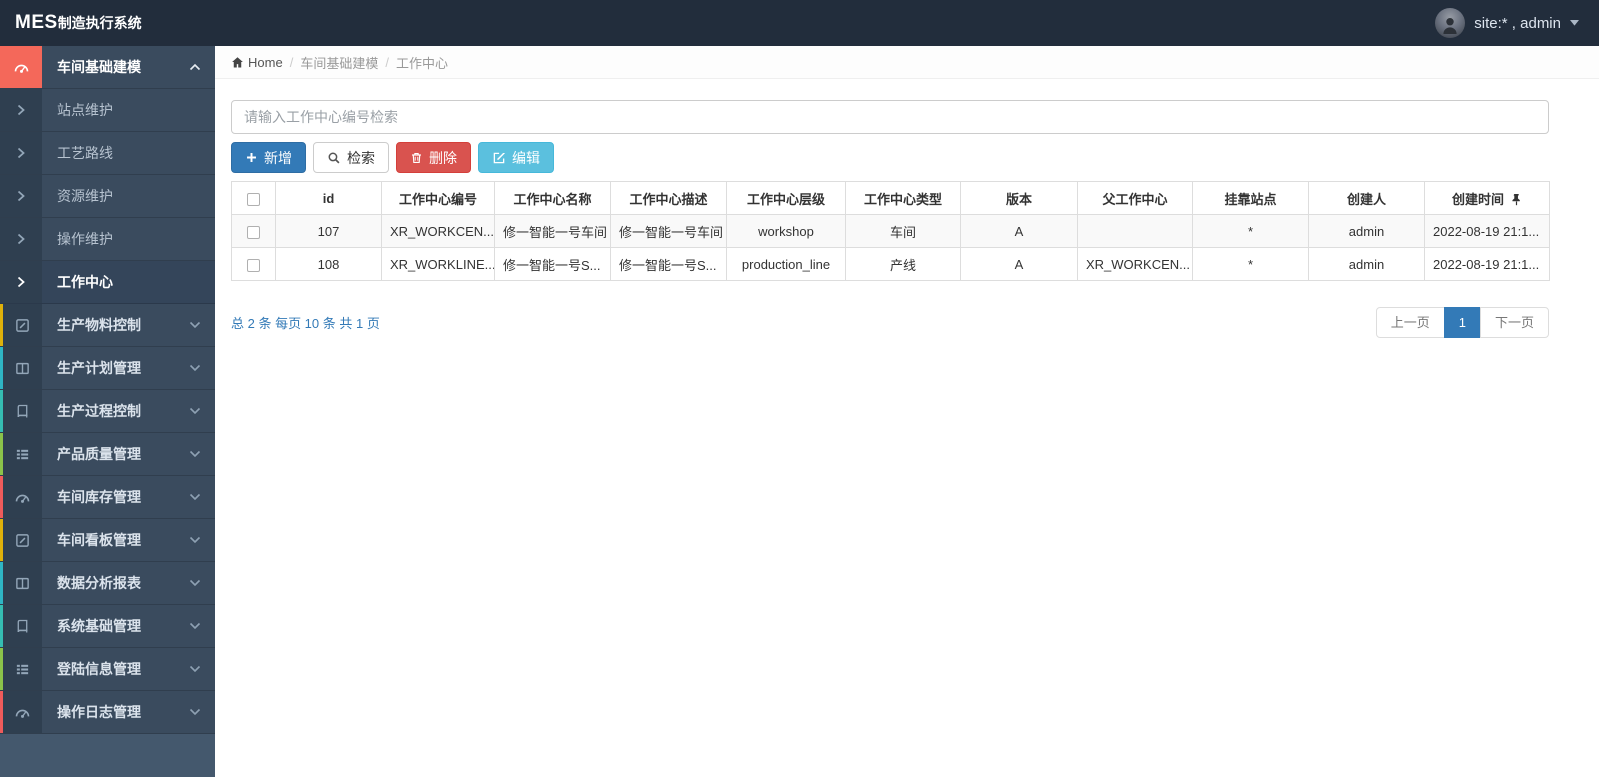 Image resolution: width=1599 pixels, height=777 pixels. Describe the element at coordinates (328, 231) in the screenshot. I see `table-cell: 107` at that location.